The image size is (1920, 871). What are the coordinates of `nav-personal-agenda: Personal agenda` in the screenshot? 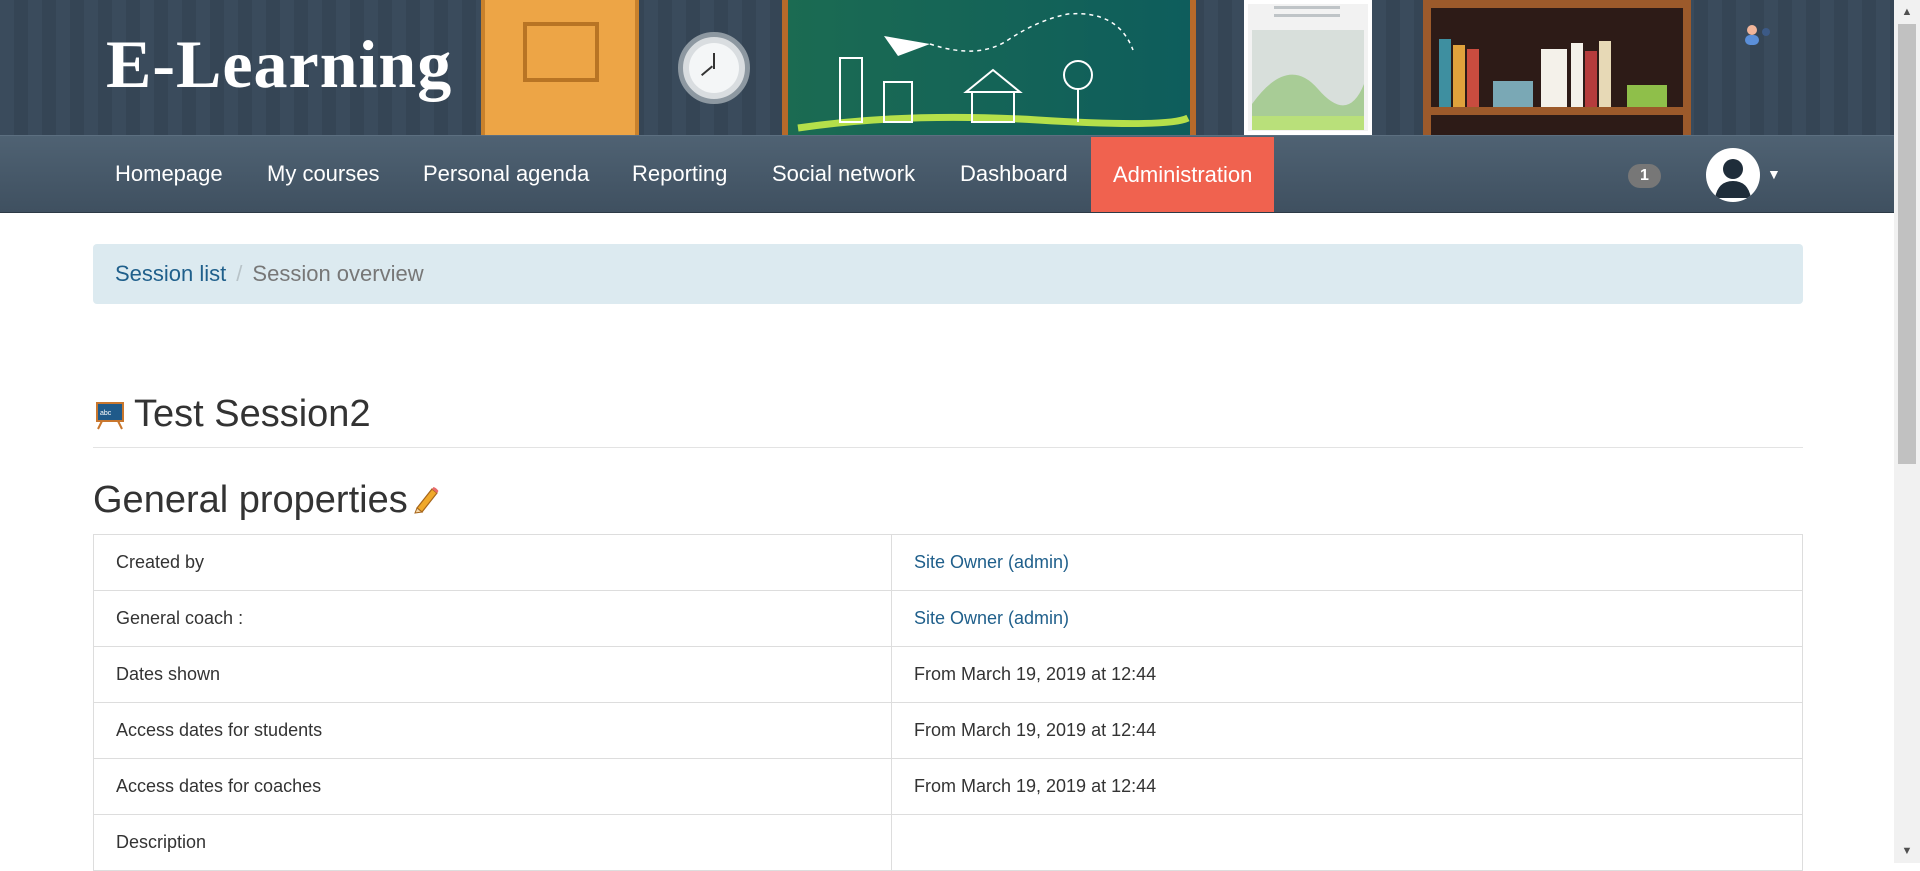 It's located at (506, 173).